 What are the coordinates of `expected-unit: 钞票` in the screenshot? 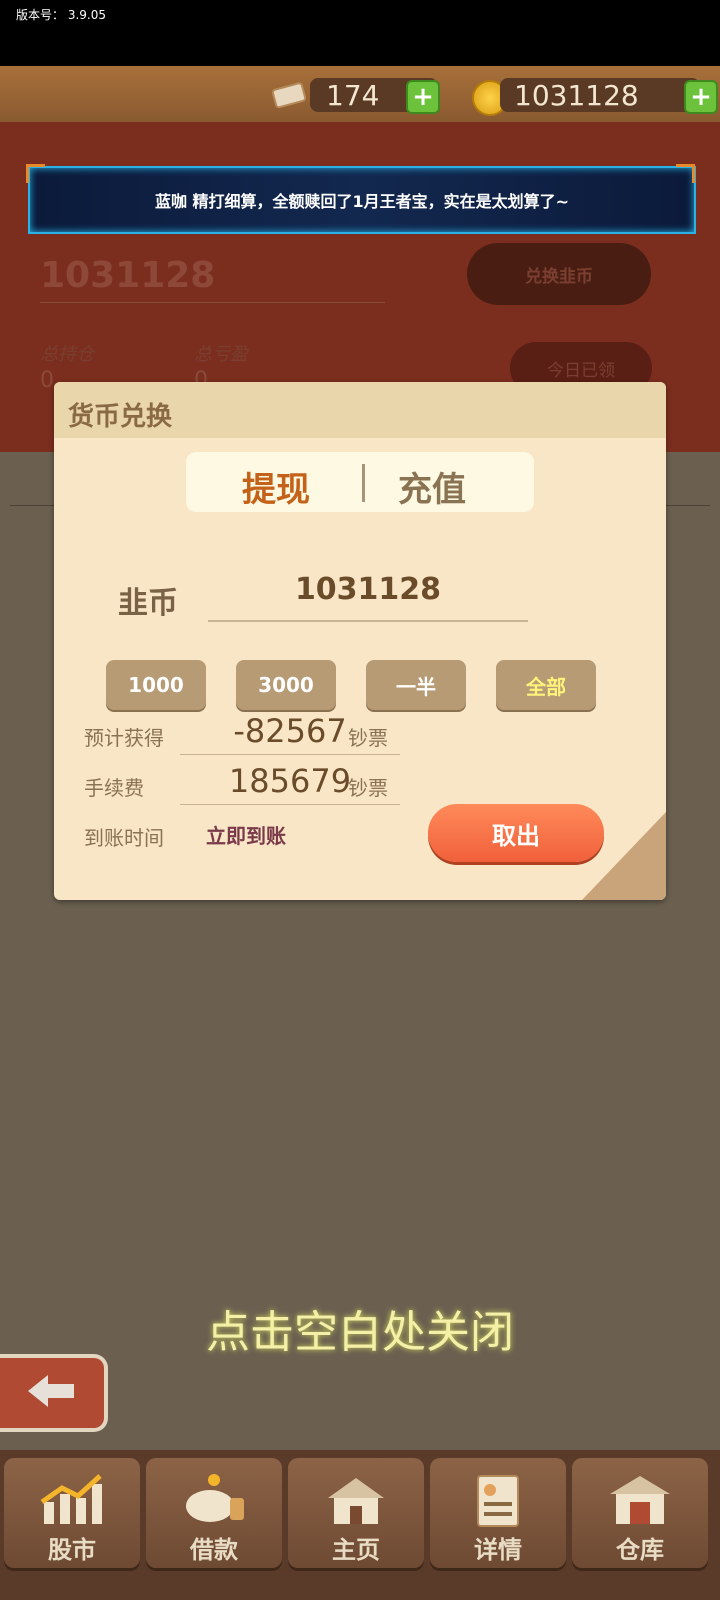 It's located at (368, 738).